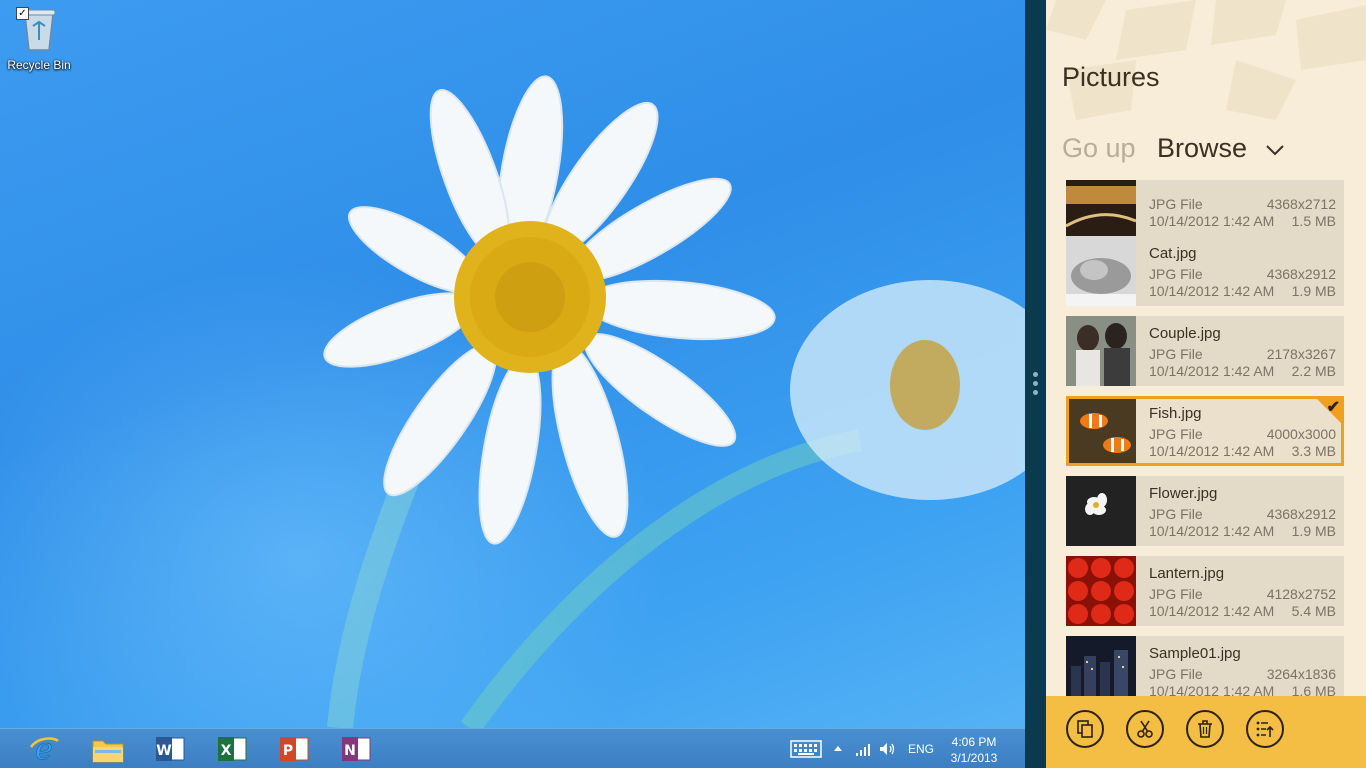 This screenshot has width=1366, height=768. I want to click on snap-splitter, so click(1035, 384).